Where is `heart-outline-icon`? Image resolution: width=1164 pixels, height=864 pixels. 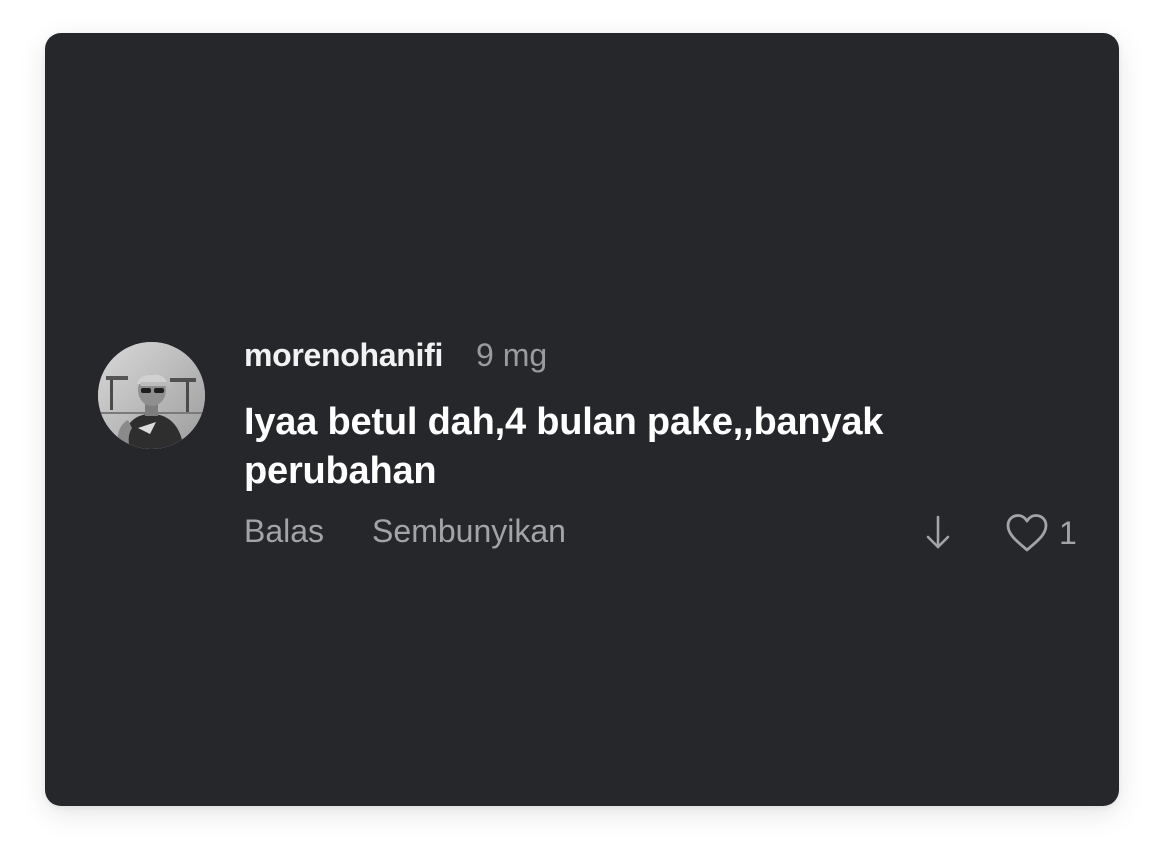 heart-outline-icon is located at coordinates (1027, 533).